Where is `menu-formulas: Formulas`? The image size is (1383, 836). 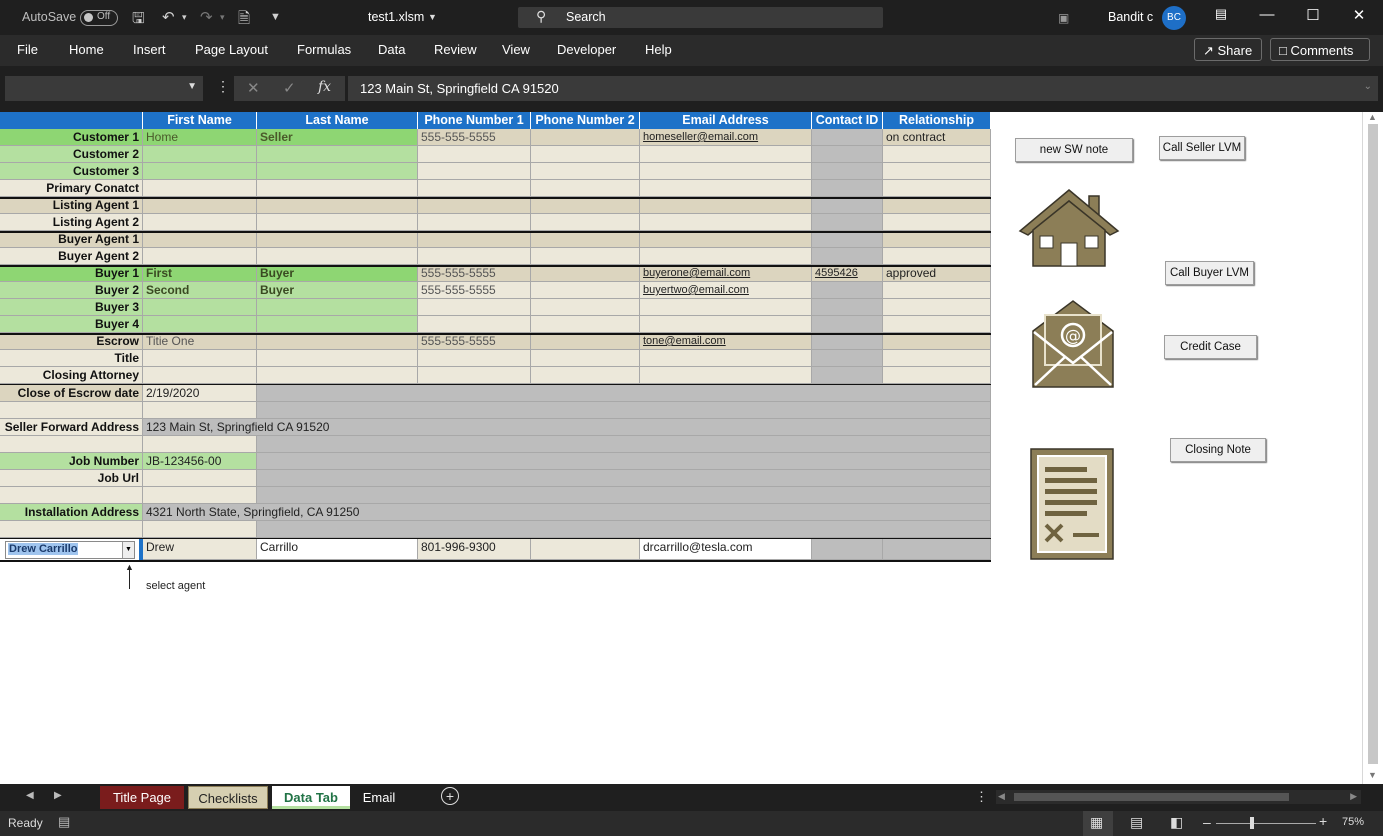 menu-formulas: Formulas is located at coordinates (324, 49).